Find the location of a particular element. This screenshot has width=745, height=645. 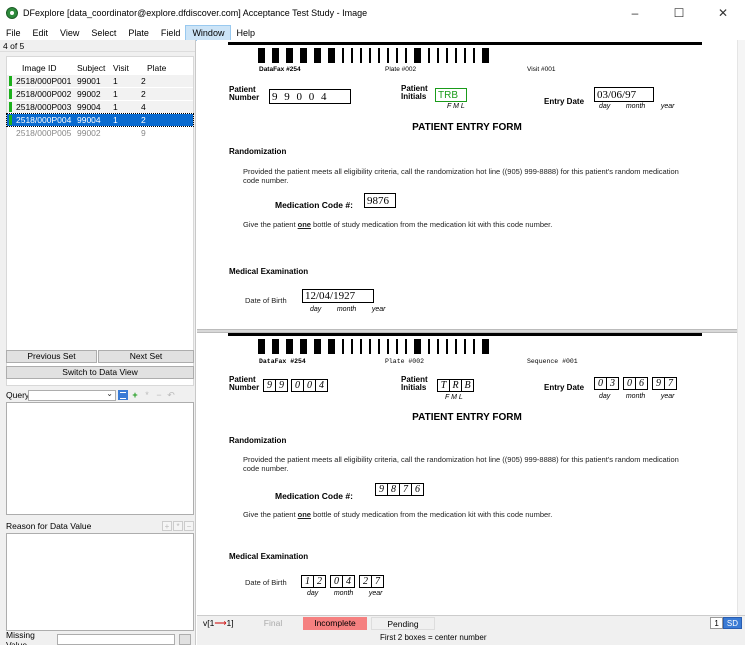

minimize-button: – is located at coordinates (635, 13).